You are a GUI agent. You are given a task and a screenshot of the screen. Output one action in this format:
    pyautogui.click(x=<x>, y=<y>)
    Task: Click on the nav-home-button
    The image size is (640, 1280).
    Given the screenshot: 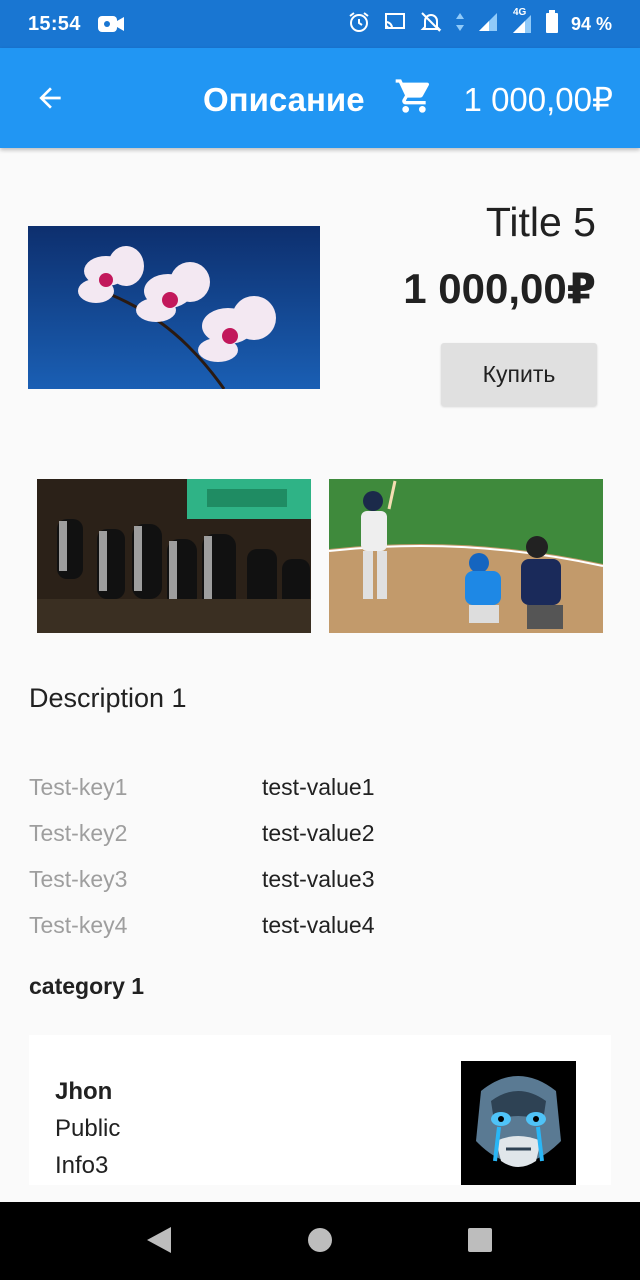 What is the action you would take?
    pyautogui.click(x=320, y=1242)
    